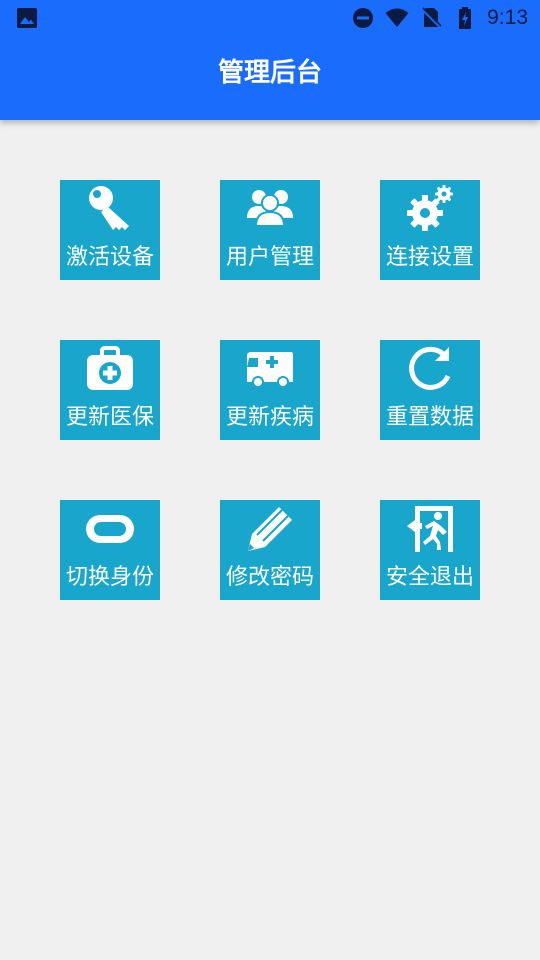 This screenshot has height=960, width=540. I want to click on clock-time: 9:13, so click(507, 17).